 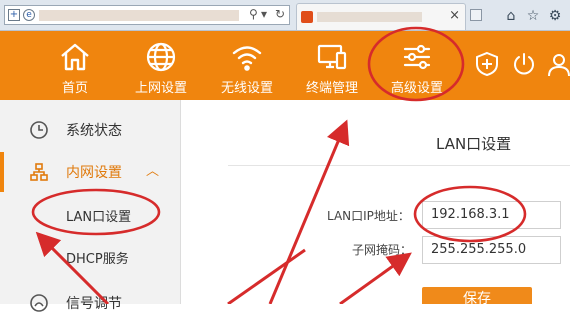 What do you see at coordinates (94, 173) in the screenshot?
I see `sidebar-item-label: 内网设置` at bounding box center [94, 173].